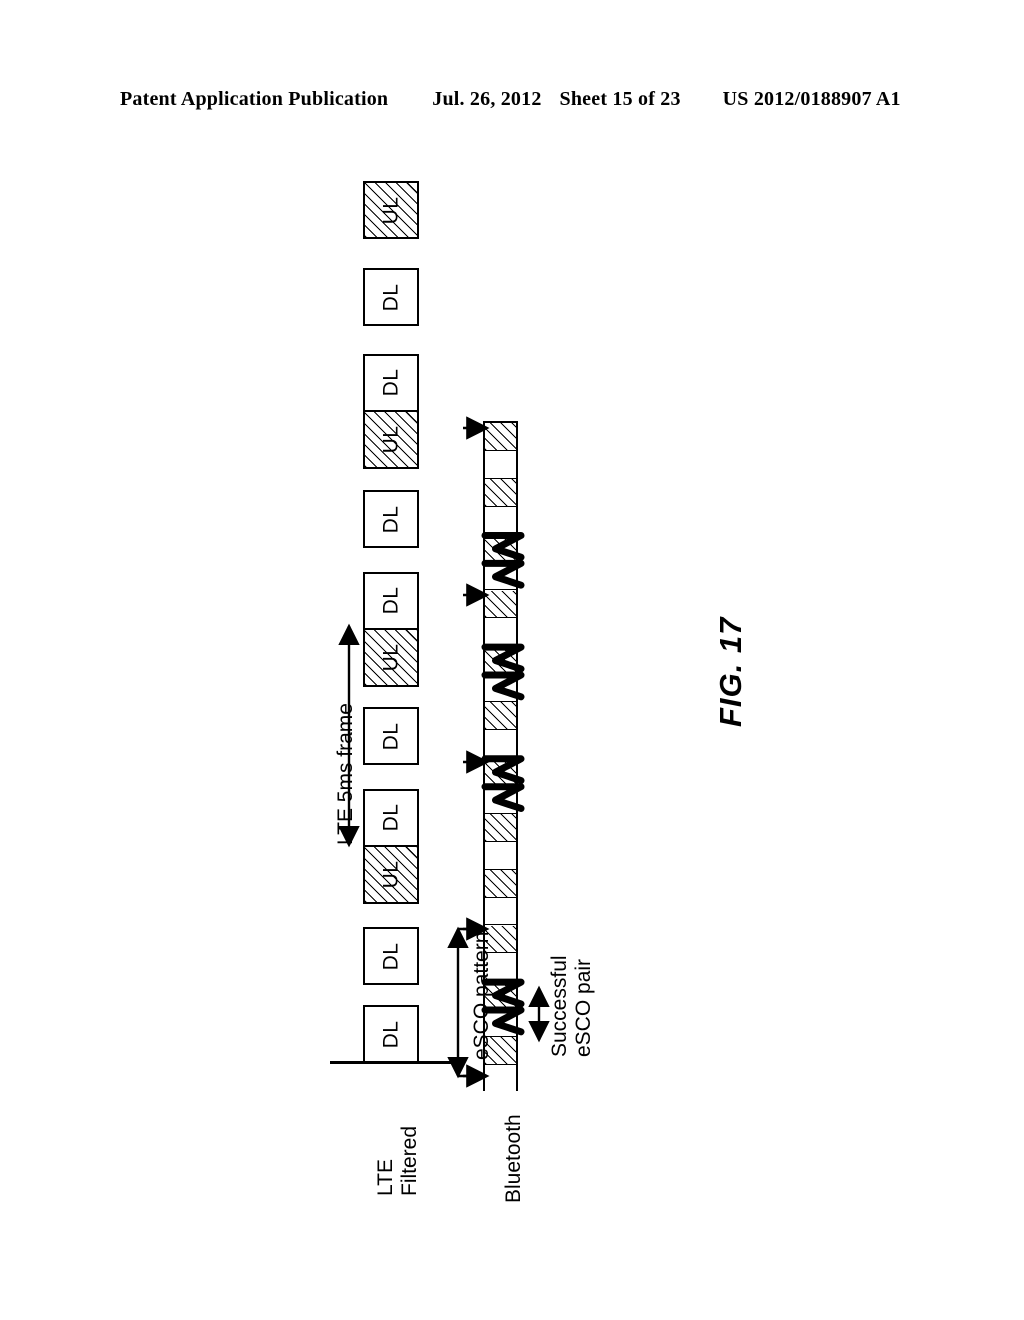 The height and width of the screenshot is (1320, 1024). I want to click on axis-label-lte-filtered: LTE Filtered, so click(397, 1161).